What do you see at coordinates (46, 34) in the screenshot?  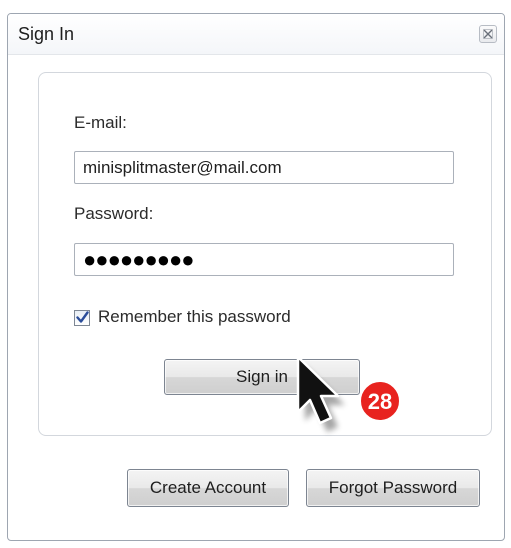 I see `window-title: Sign In` at bounding box center [46, 34].